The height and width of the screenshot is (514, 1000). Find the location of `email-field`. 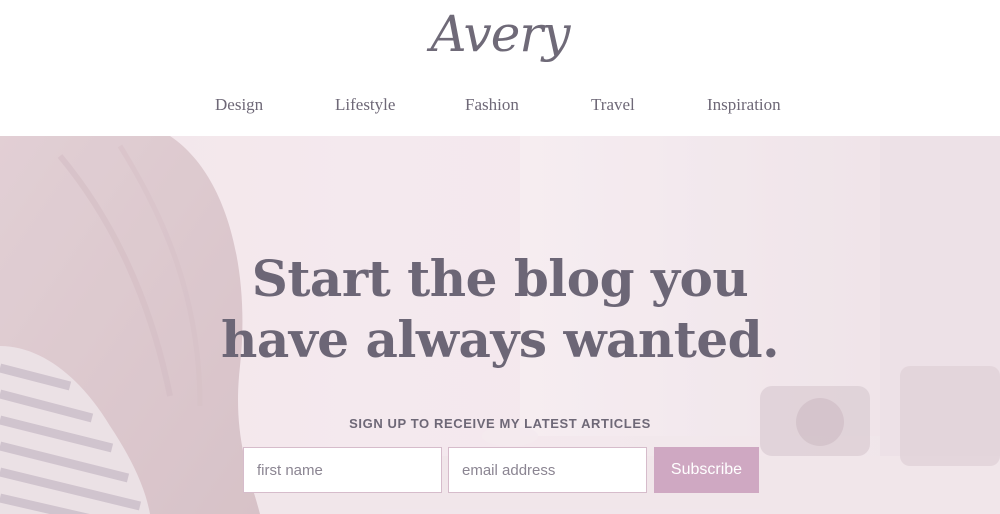

email-field is located at coordinates (547, 470).